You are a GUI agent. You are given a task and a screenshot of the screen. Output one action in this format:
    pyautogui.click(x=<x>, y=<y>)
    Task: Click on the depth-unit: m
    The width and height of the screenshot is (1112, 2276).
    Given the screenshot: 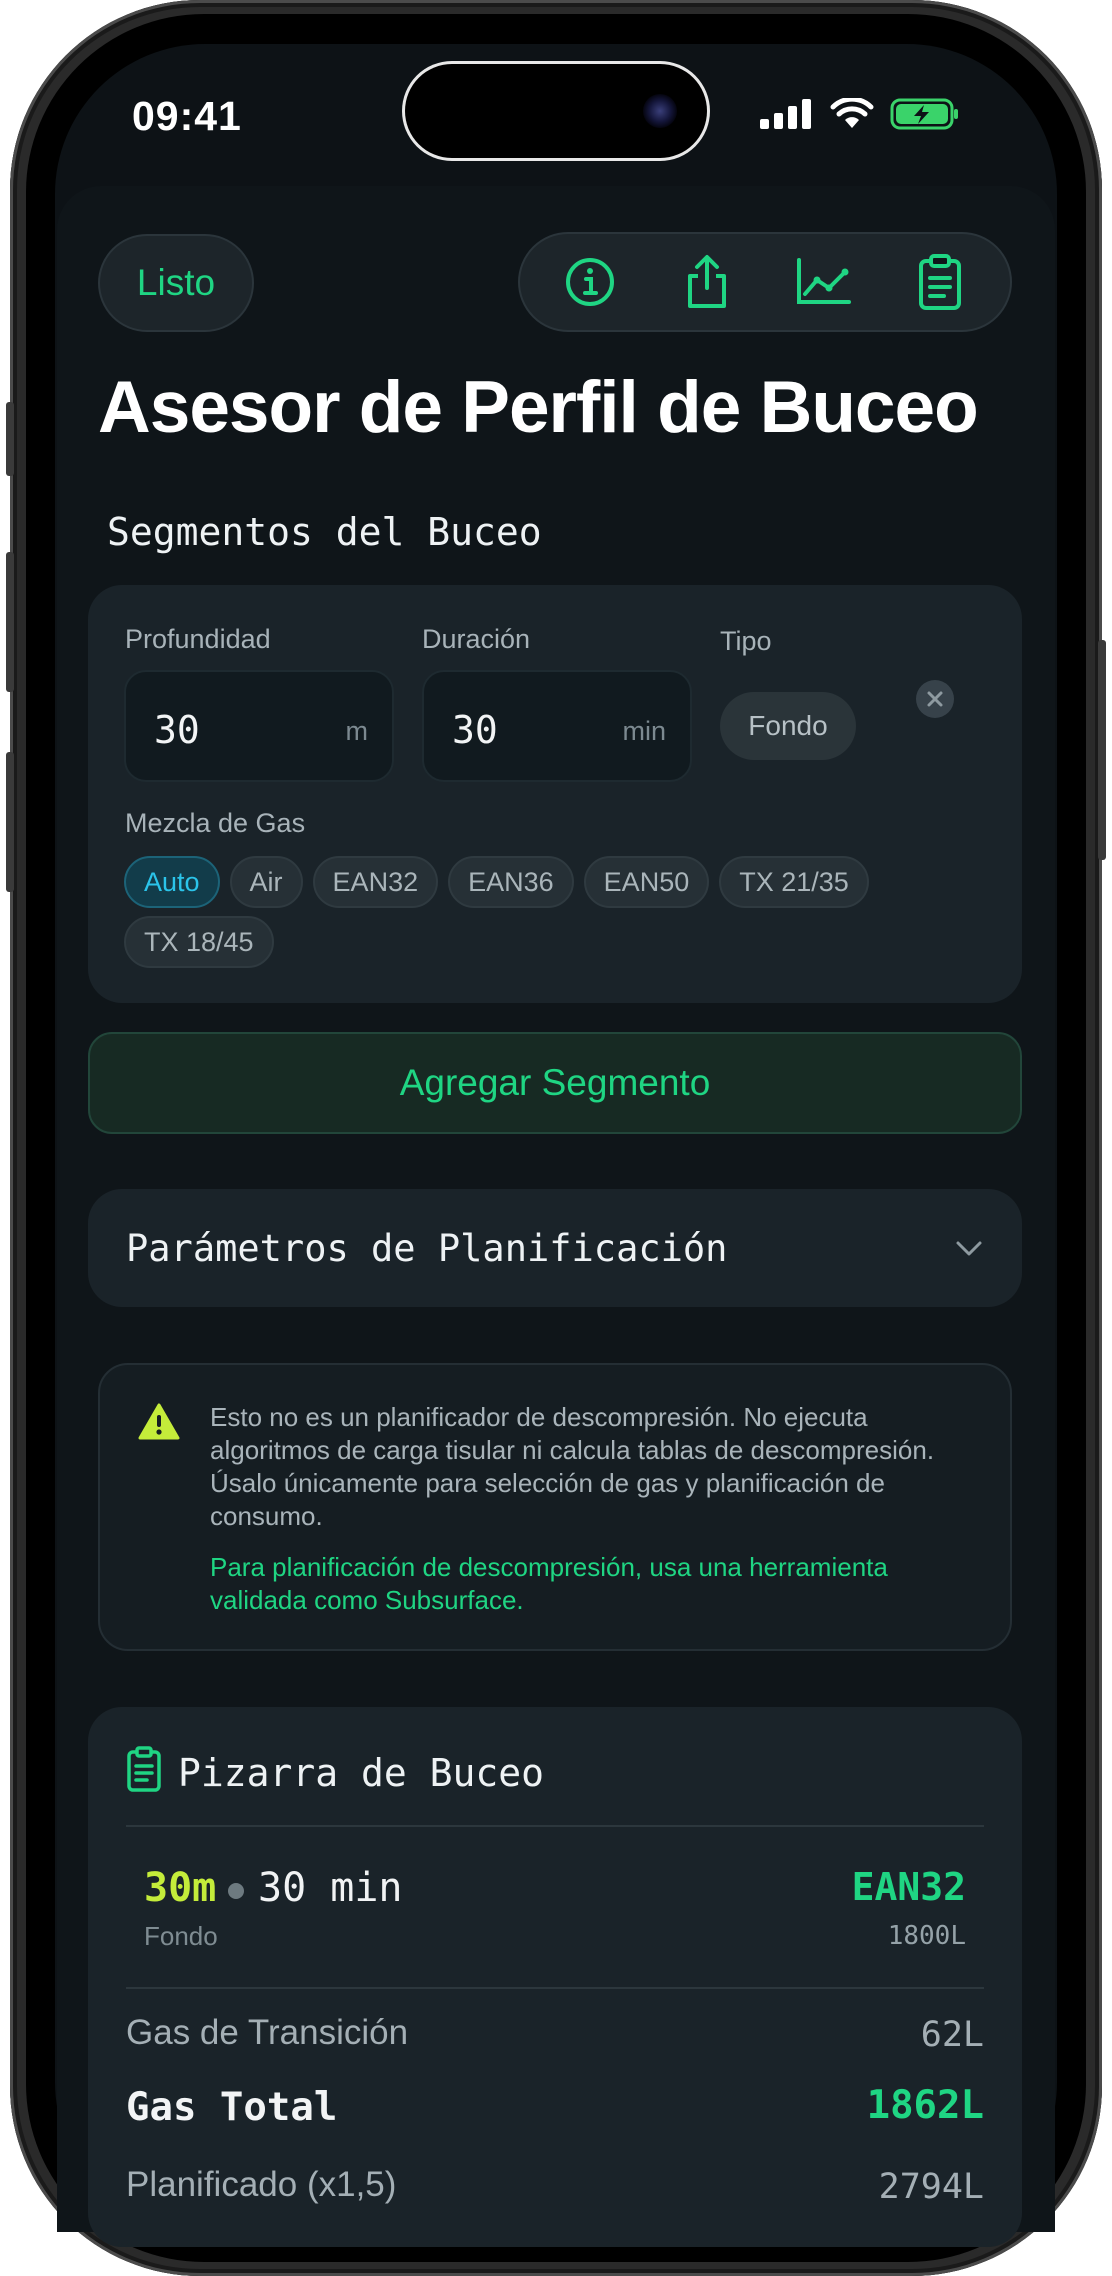 What is the action you would take?
    pyautogui.click(x=357, y=731)
    